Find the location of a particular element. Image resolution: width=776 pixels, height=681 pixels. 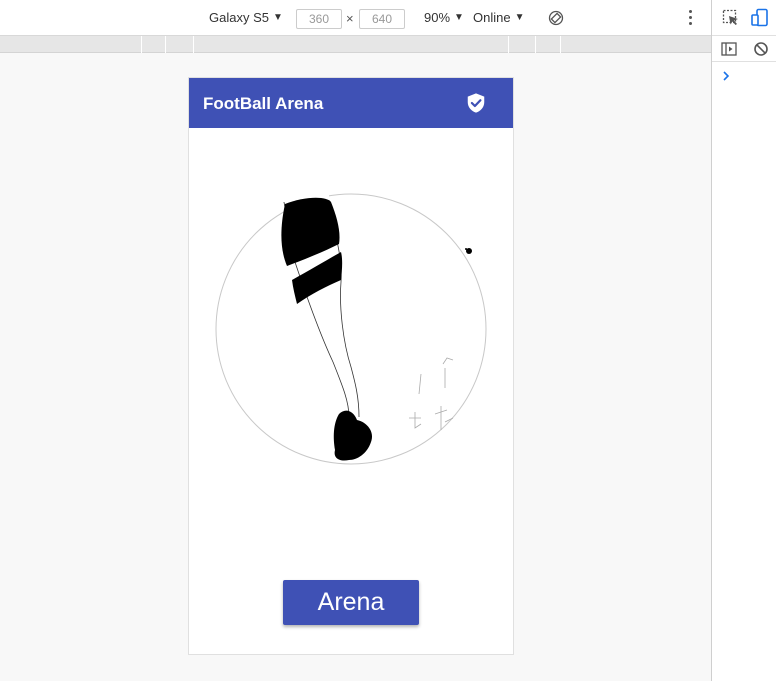

football-sock-illustration is located at coordinates (351, 328).